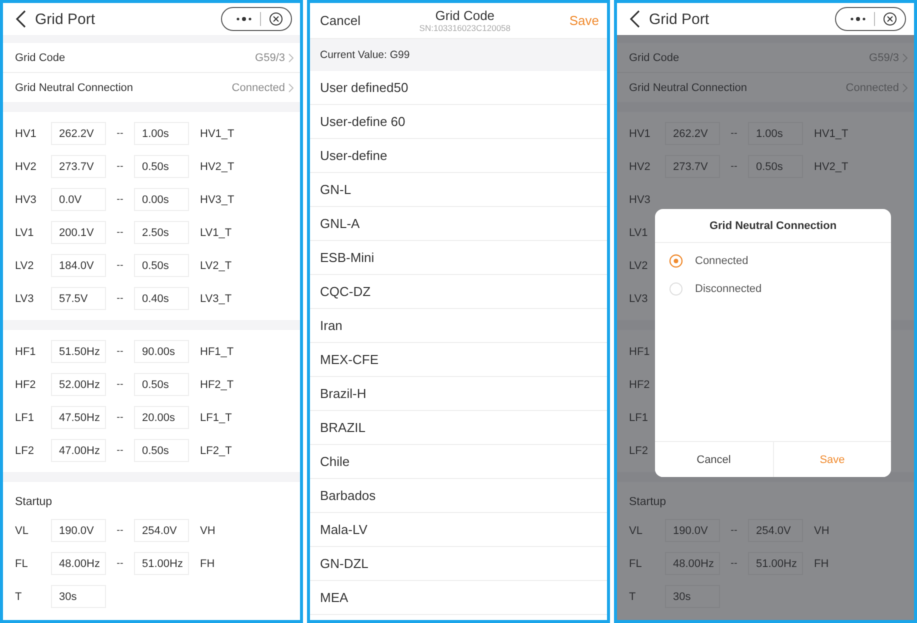 Image resolution: width=917 pixels, height=623 pixels. What do you see at coordinates (458, 122) in the screenshot?
I see `grid-code-option: User-define 60` at bounding box center [458, 122].